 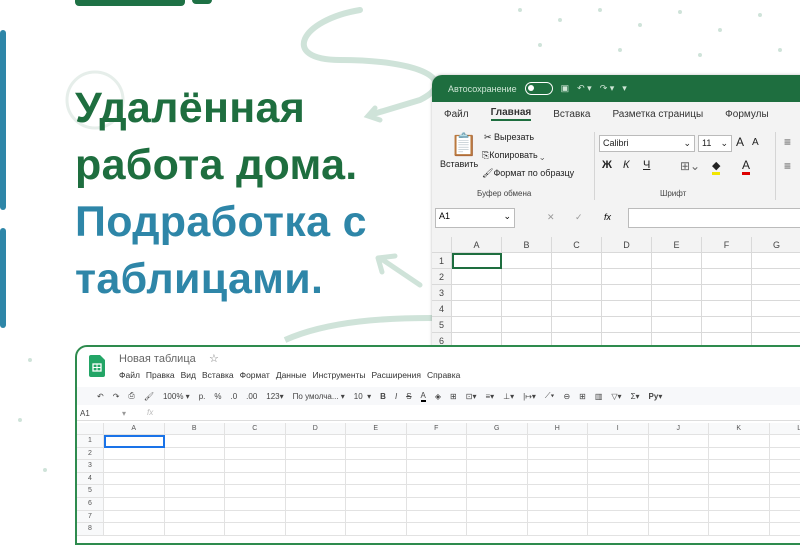 I want to click on tab-insert: Вставка, so click(x=571, y=114).